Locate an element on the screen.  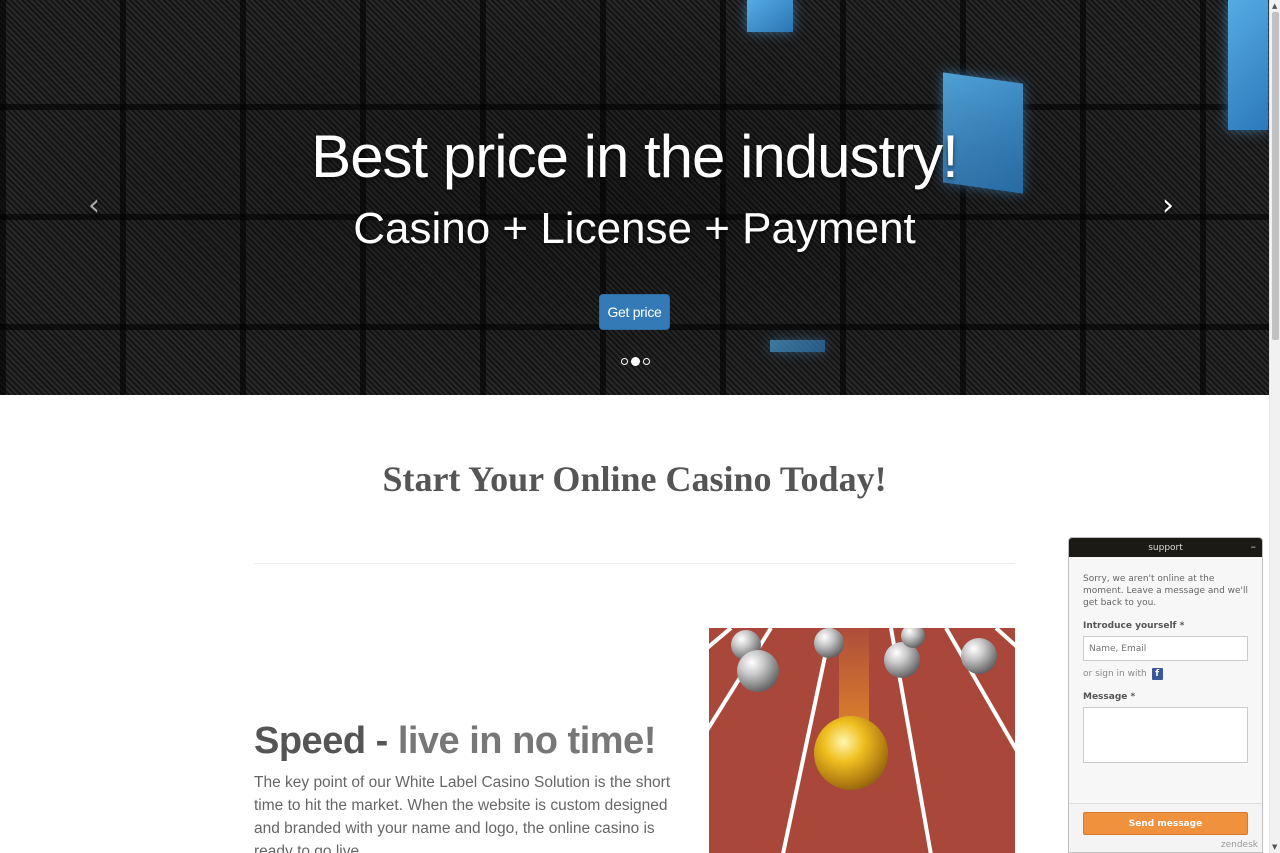
feature-title-main: Speed - is located at coordinates (326, 741).